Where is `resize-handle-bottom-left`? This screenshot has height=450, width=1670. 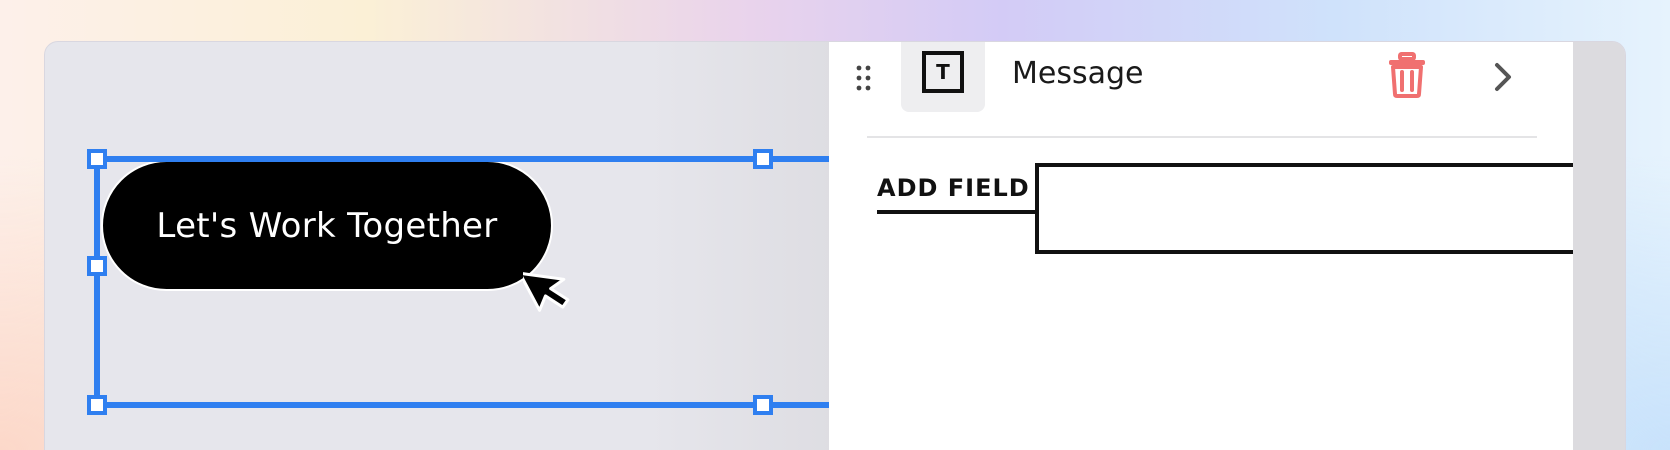
resize-handle-bottom-left is located at coordinates (97, 405).